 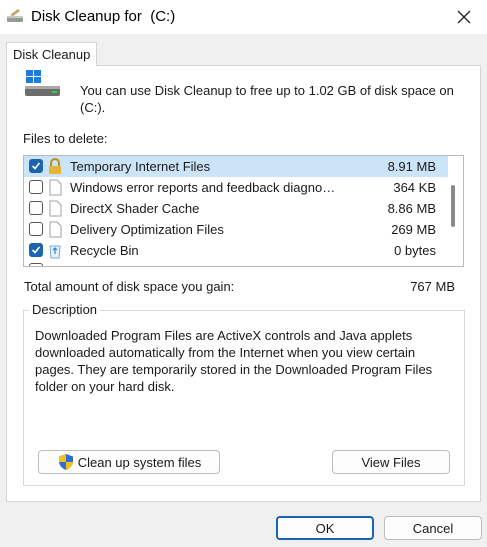 I want to click on description-title: Description, so click(x=65, y=309).